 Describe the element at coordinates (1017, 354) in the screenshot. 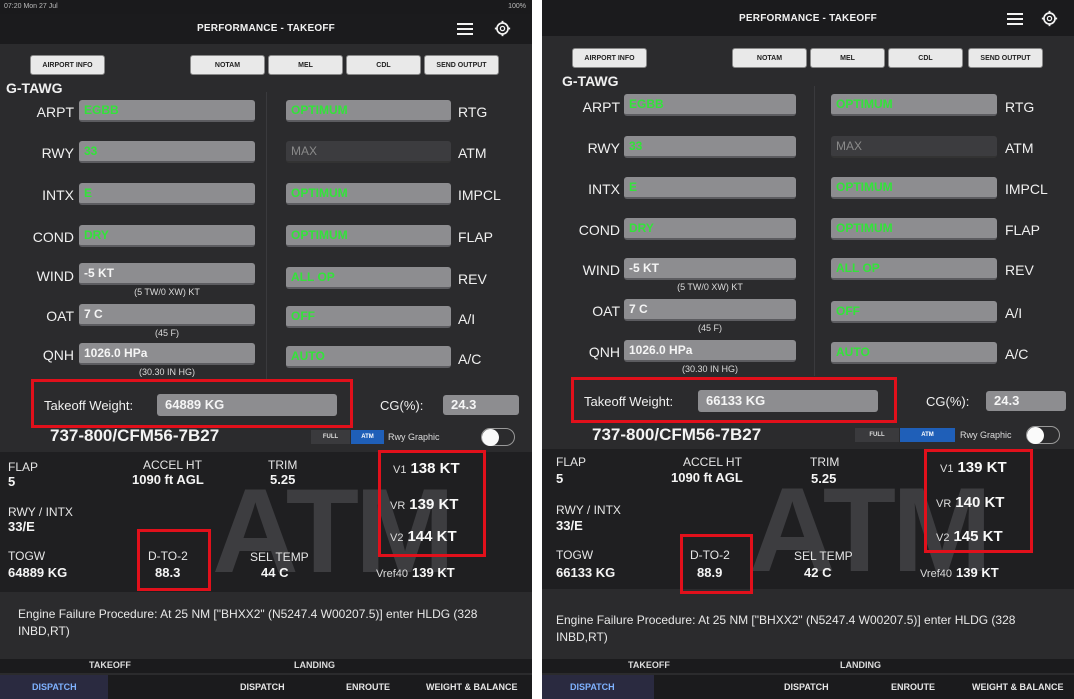

I see `ac-label: A/C` at that location.